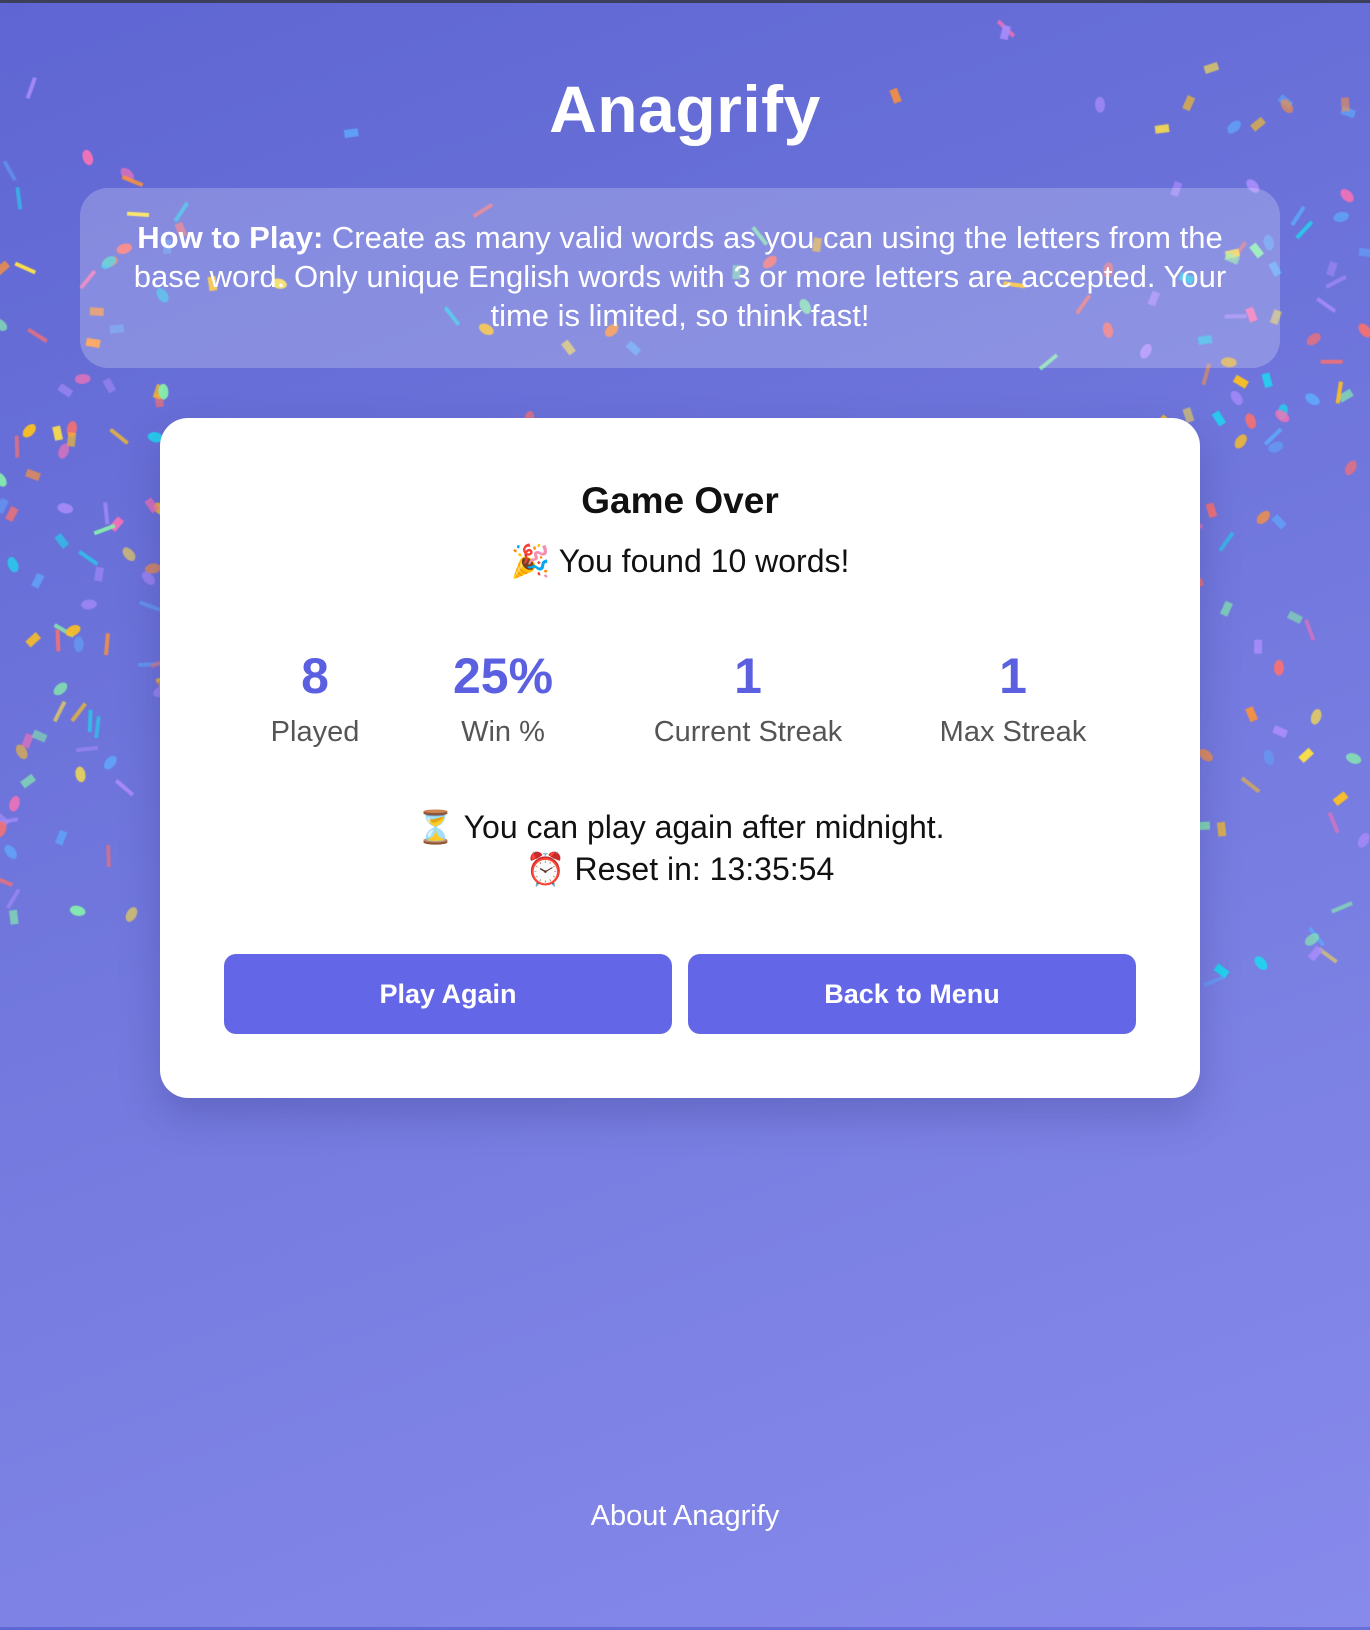 Image resolution: width=1370 pixels, height=1630 pixels. Describe the element at coordinates (680, 500) in the screenshot. I see `game-over-title: Game Over` at that location.